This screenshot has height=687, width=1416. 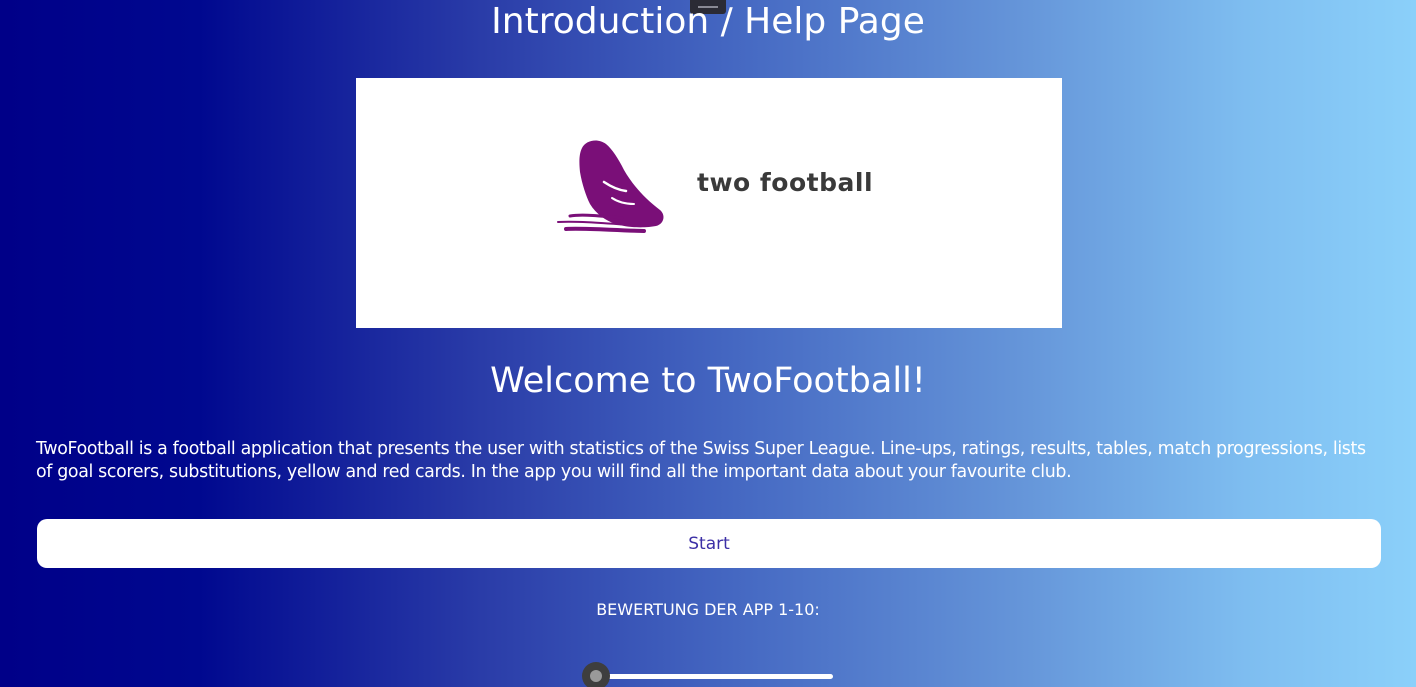 I want to click on rating-slider-track, so click(x=714, y=676).